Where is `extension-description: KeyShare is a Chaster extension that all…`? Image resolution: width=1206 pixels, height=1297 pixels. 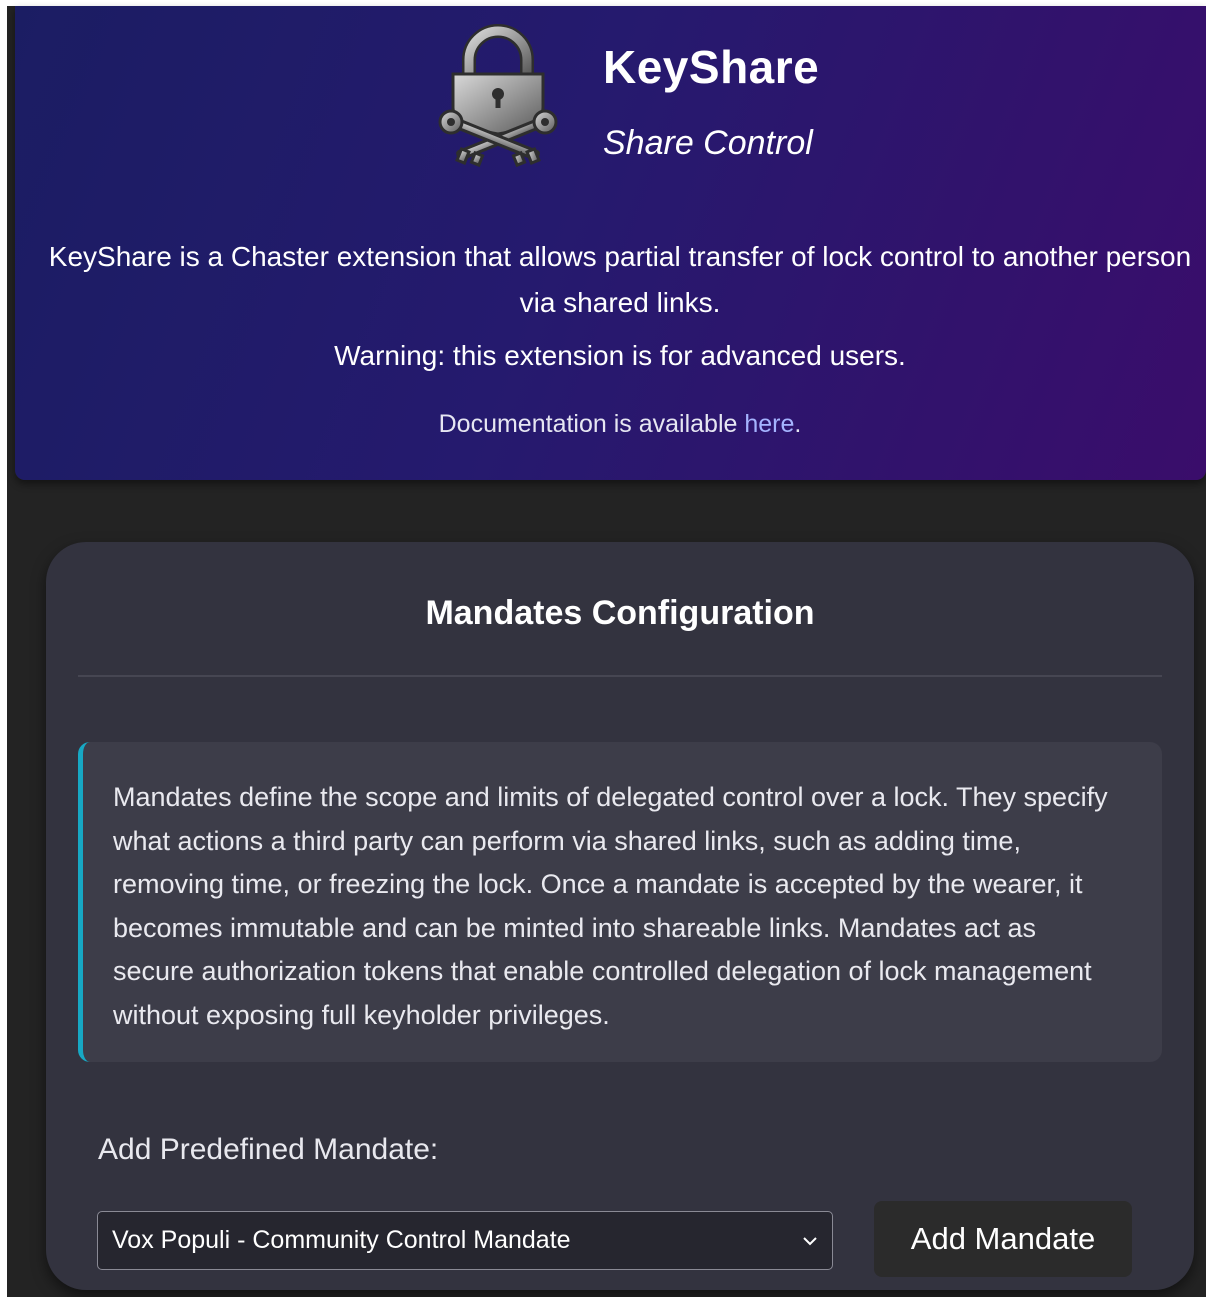
extension-description: KeyShare is a Chaster extension that all… is located at coordinates (620, 279).